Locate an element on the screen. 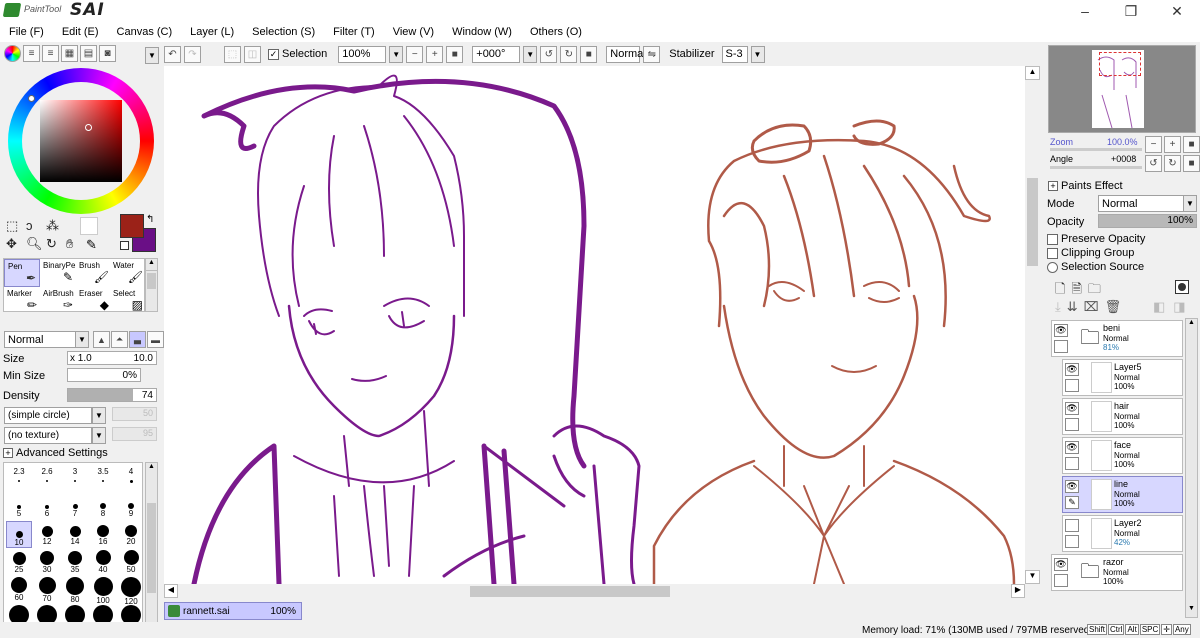 This screenshot has height=638, width=1200. zoom-in-icon: + is located at coordinates (435, 54).